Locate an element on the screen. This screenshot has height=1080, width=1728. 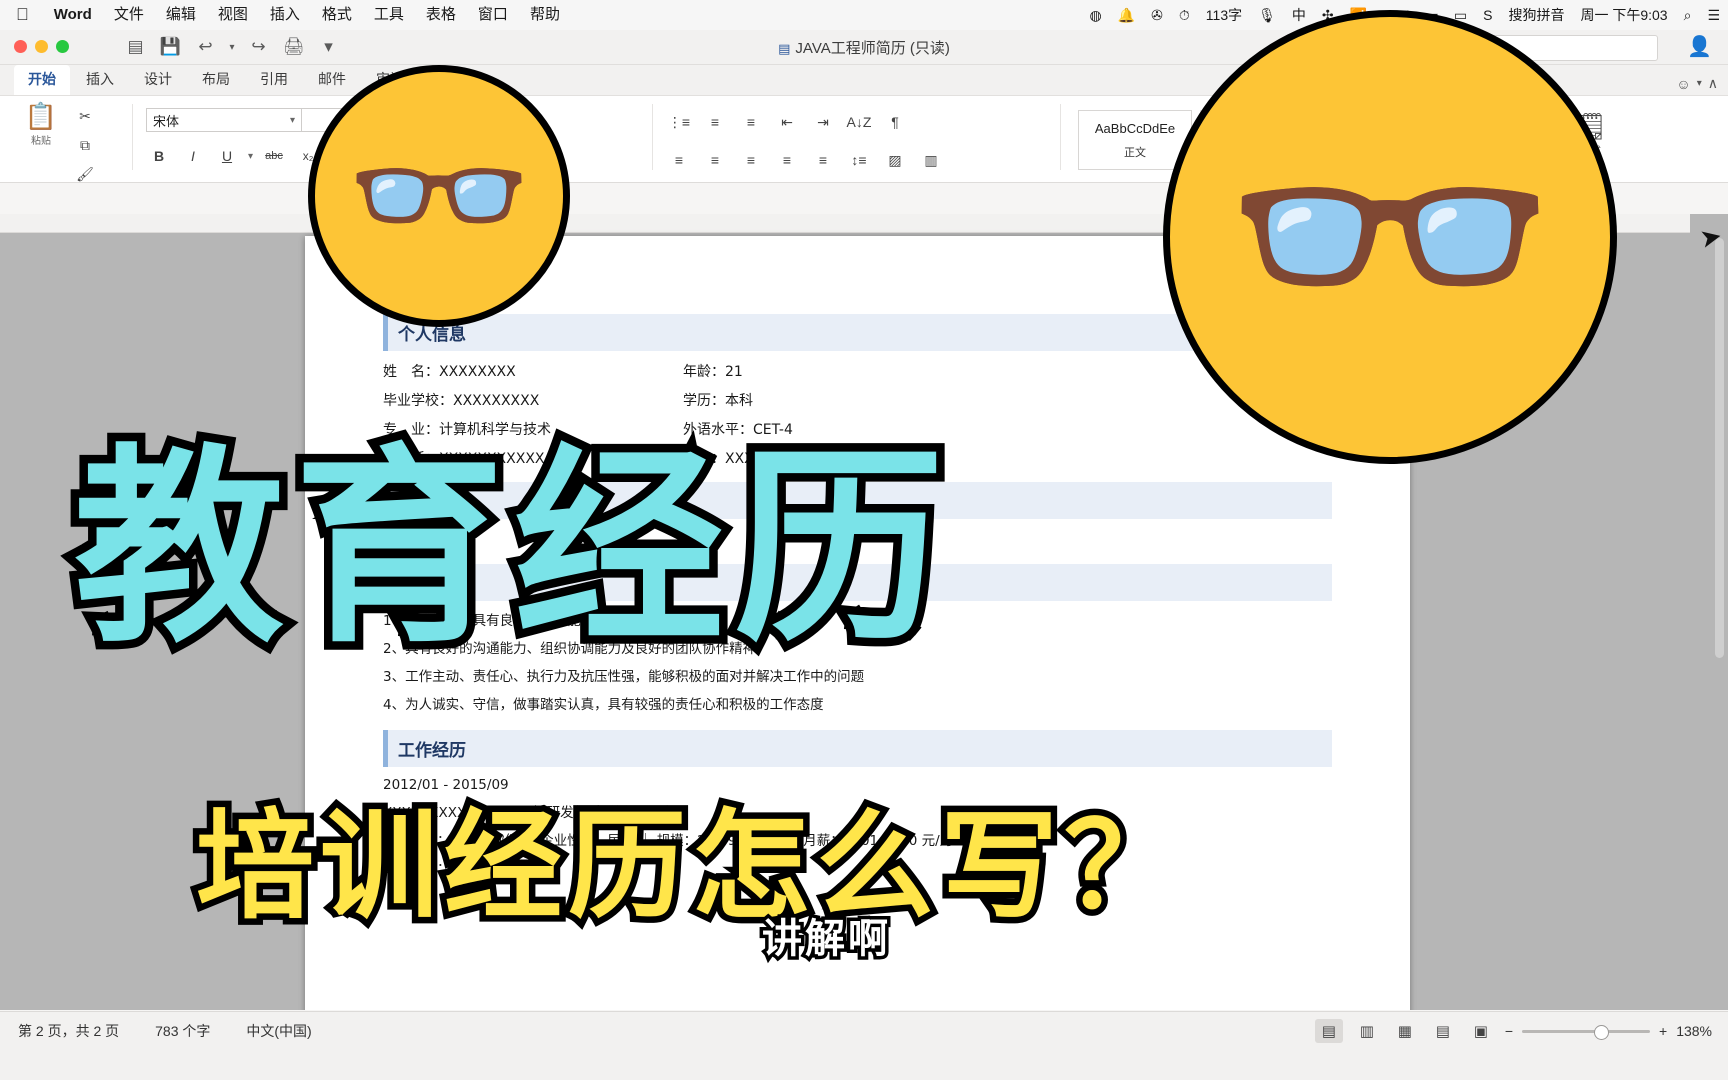
font-name-dropdown-icon: ▾ is located at coordinates (292, 120).